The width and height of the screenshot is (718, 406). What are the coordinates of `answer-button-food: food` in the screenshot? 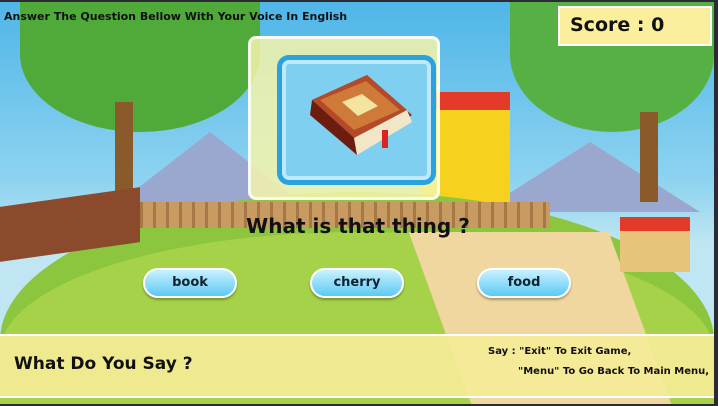 It's located at (524, 283).